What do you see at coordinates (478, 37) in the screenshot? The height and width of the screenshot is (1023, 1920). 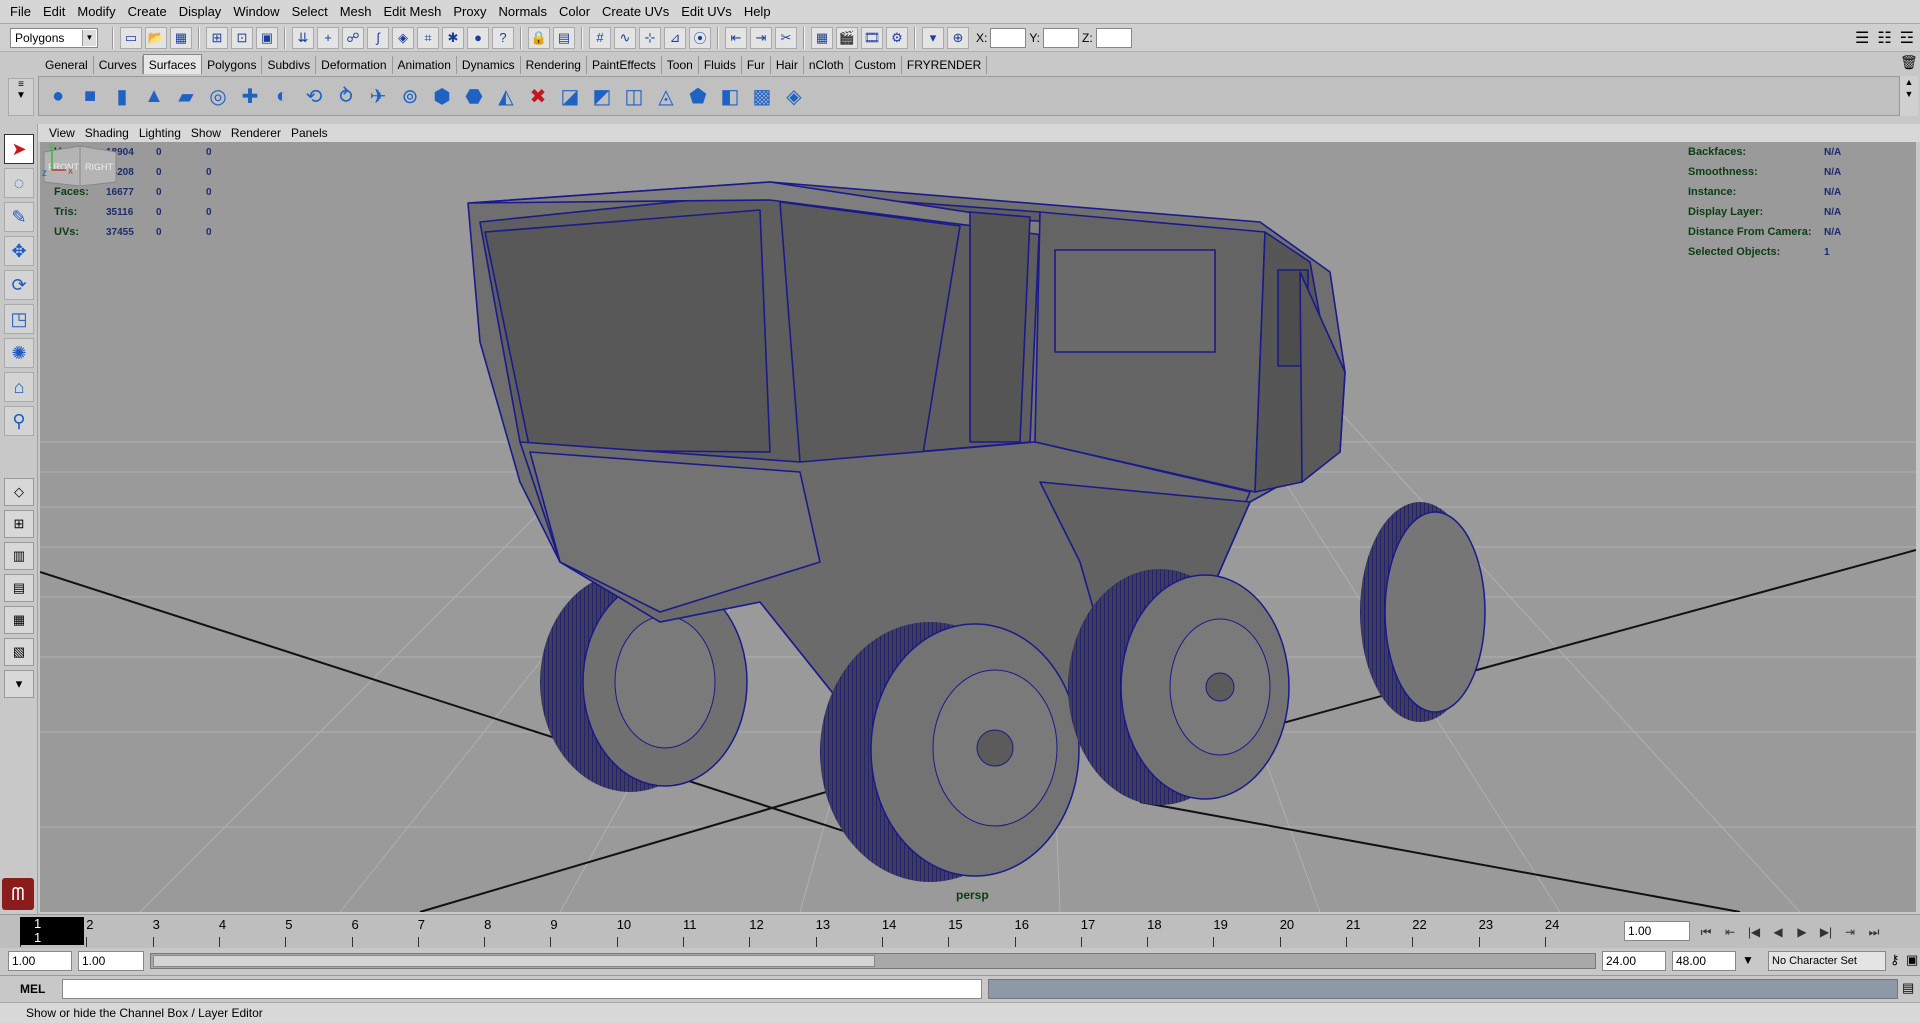 I see `select-rendering-icon: ●` at bounding box center [478, 37].